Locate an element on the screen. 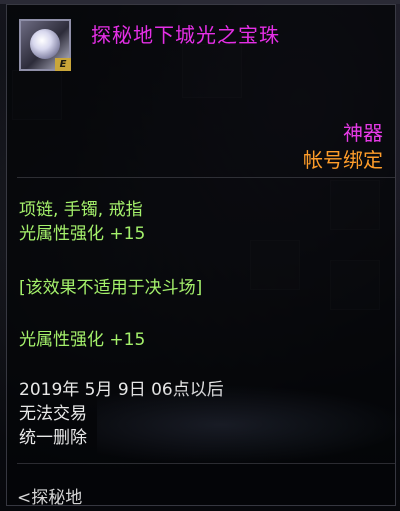 The width and height of the screenshot is (400, 511). trade-restriction: 无法交易 is located at coordinates (53, 414).